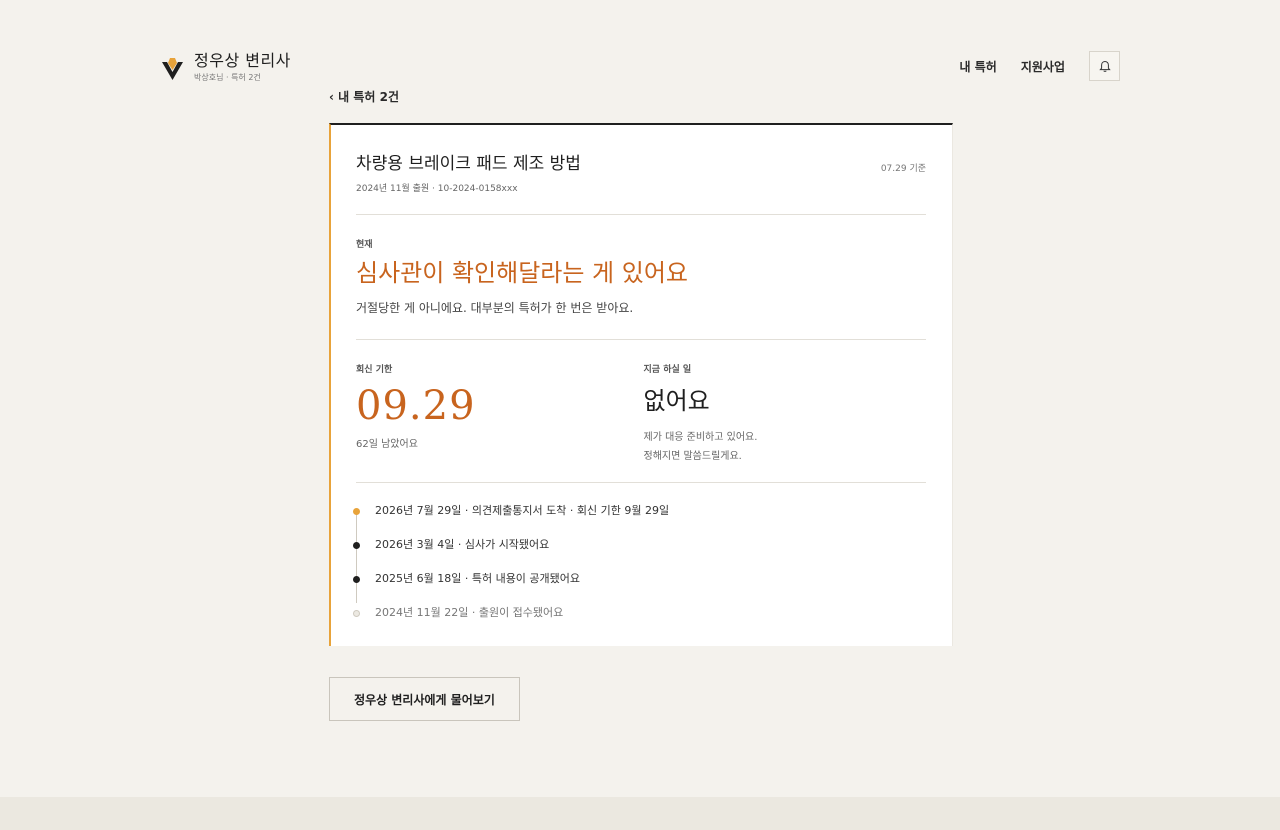 The height and width of the screenshot is (830, 1280). What do you see at coordinates (227, 77) in the screenshot?
I see `brand-subtitle: 박상호님 · 특허 2건` at bounding box center [227, 77].